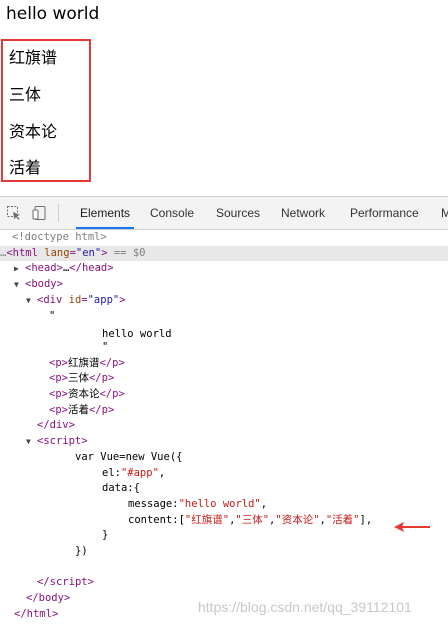 The width and height of the screenshot is (448, 628). Describe the element at coordinates (121, 488) in the screenshot. I see `script-line: data:{` at that location.